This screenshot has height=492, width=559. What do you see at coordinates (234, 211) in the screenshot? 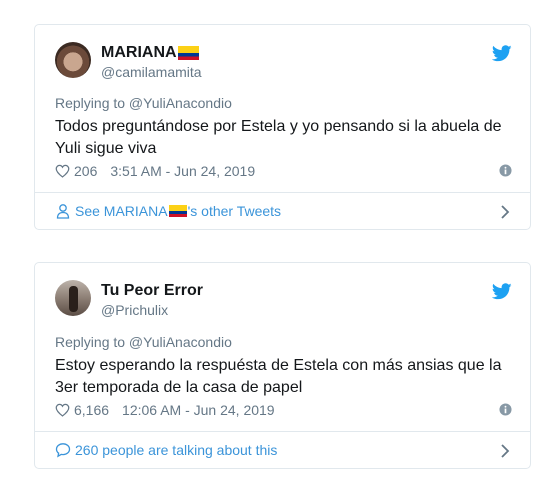
I see `footer-text-suffix: 's other Tweets` at bounding box center [234, 211].